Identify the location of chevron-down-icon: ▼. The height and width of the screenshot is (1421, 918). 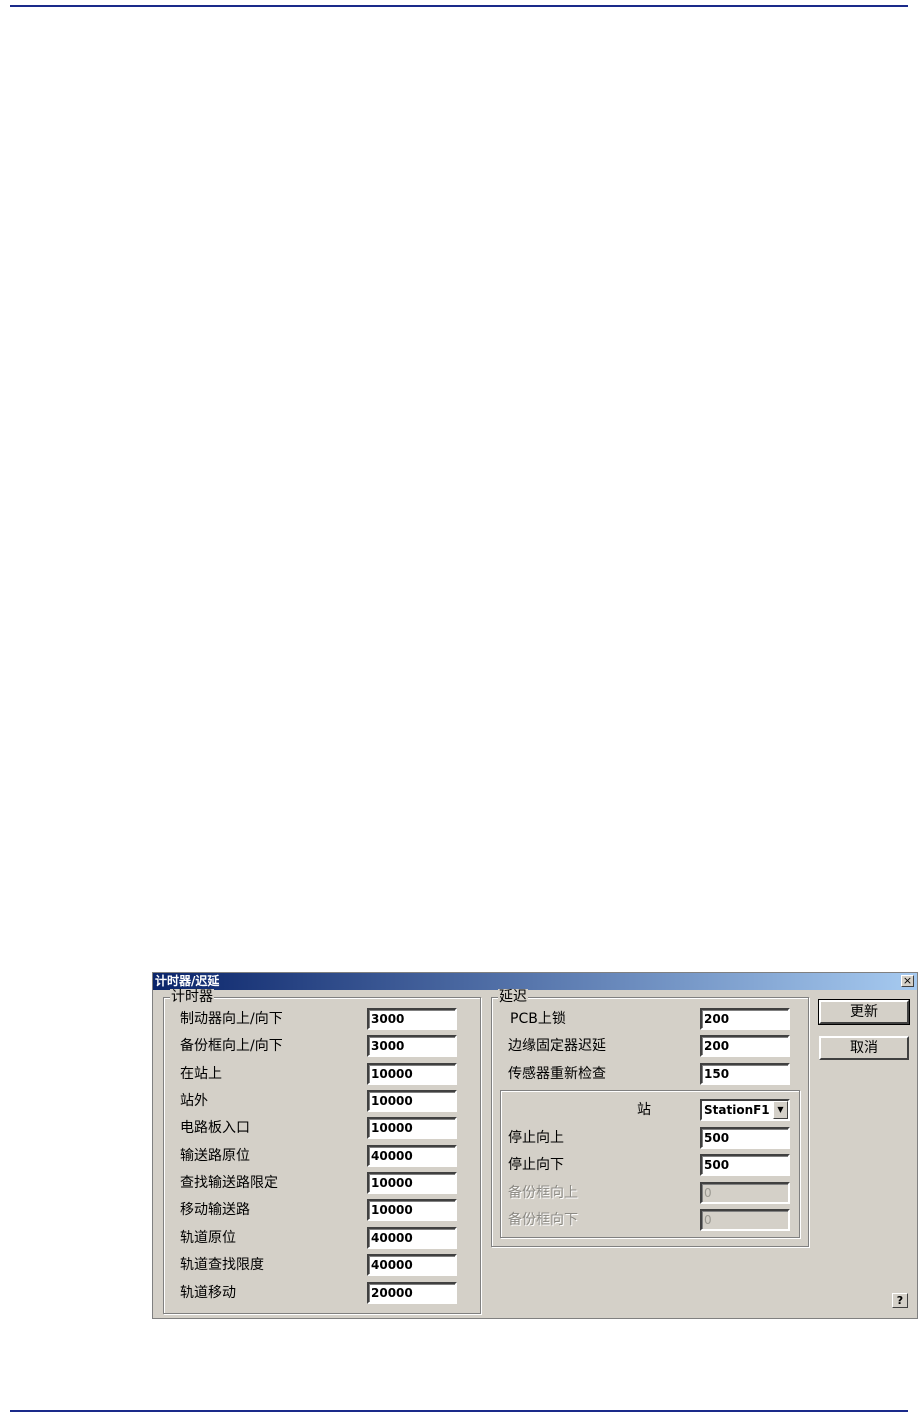
(780, 1110).